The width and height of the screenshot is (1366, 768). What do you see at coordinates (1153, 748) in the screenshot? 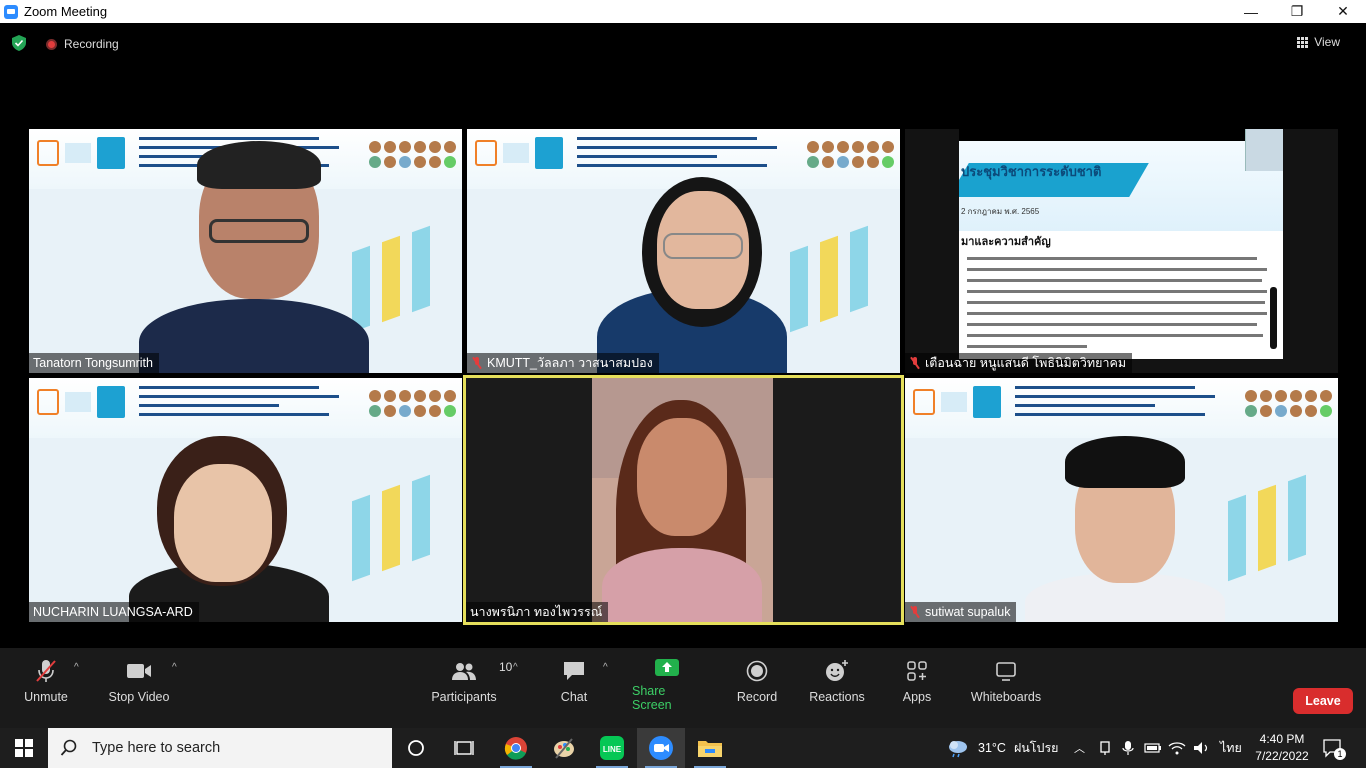
I see `battery-icon` at bounding box center [1153, 748].